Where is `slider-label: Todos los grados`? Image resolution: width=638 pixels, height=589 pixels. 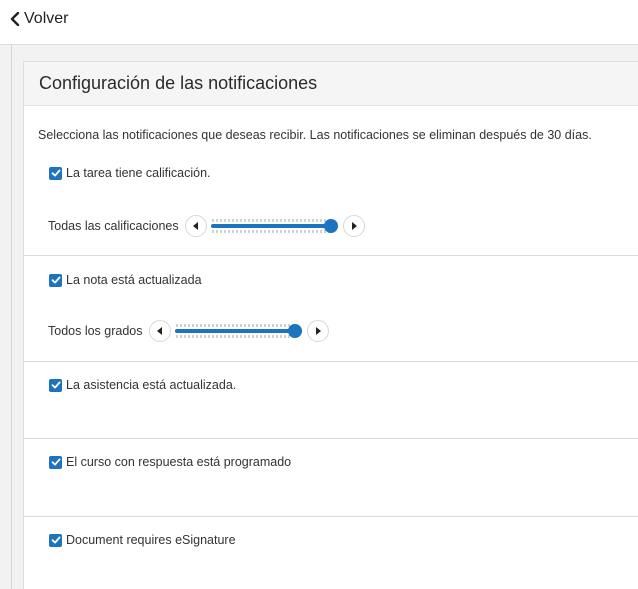
slider-label: Todos los grados is located at coordinates (95, 331).